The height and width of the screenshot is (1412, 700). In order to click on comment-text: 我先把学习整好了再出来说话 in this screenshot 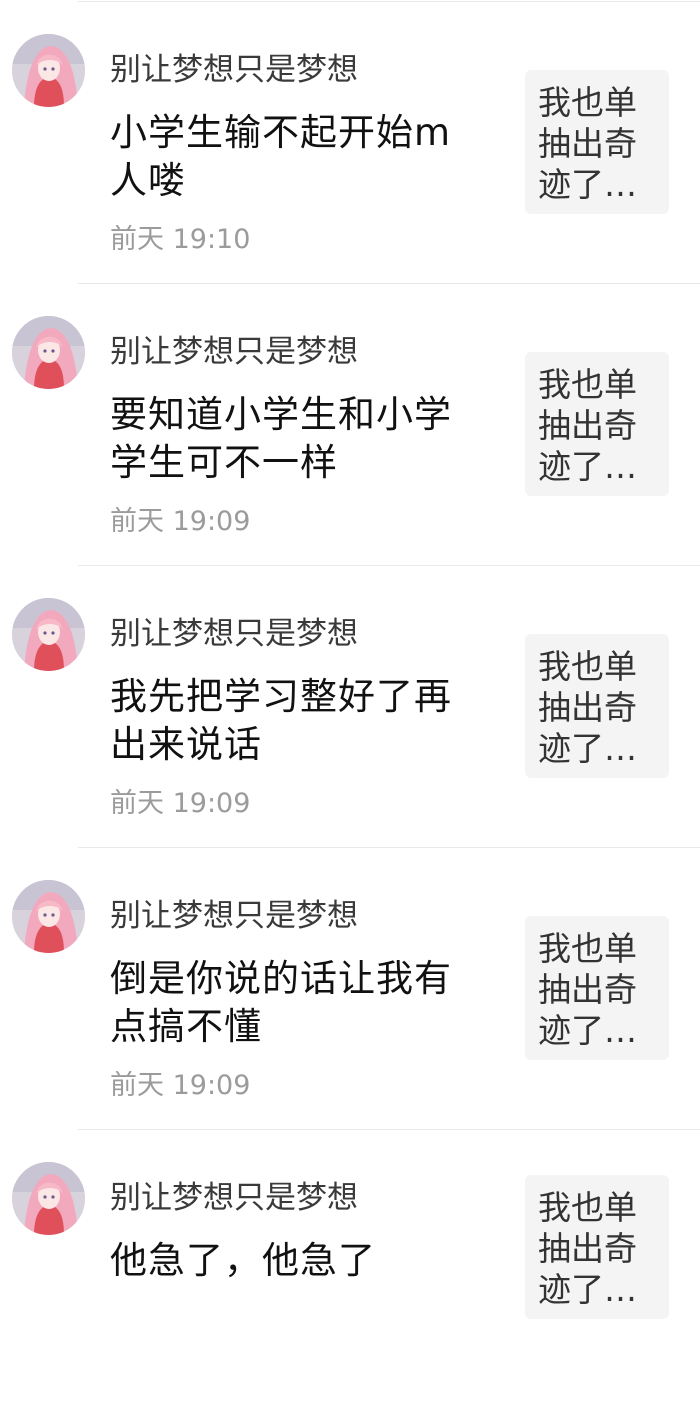, I will do `click(295, 721)`.